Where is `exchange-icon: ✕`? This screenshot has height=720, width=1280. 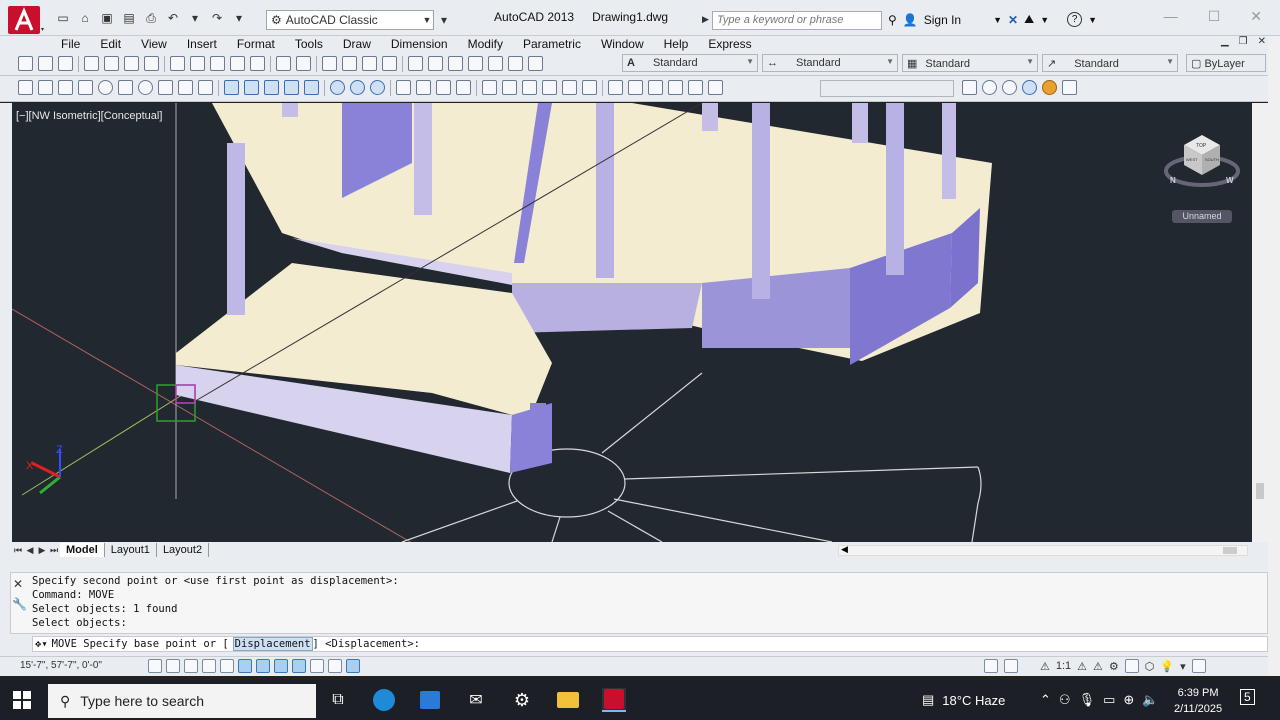 exchange-icon: ✕ is located at coordinates (1013, 20).